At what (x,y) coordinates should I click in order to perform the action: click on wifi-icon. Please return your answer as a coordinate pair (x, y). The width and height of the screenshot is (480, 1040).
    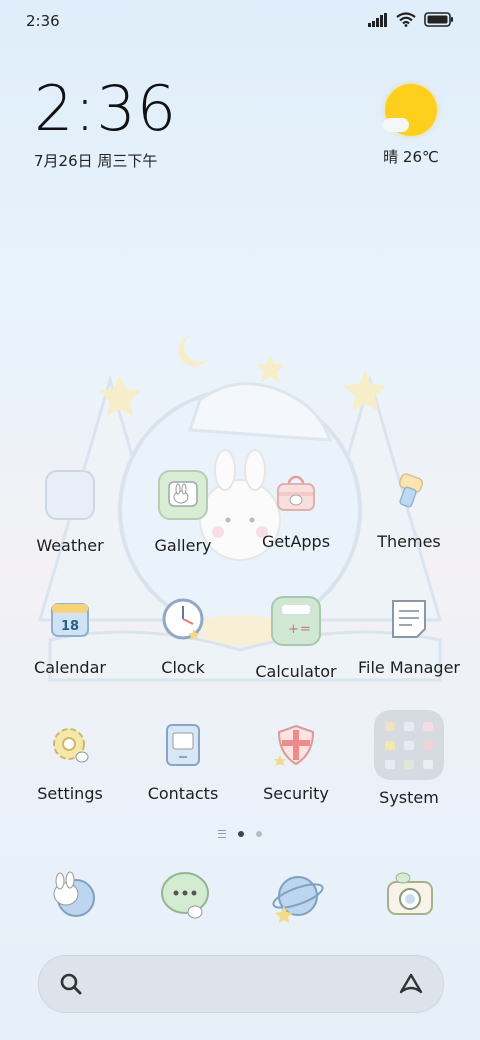
    Looking at the image, I should click on (406, 19).